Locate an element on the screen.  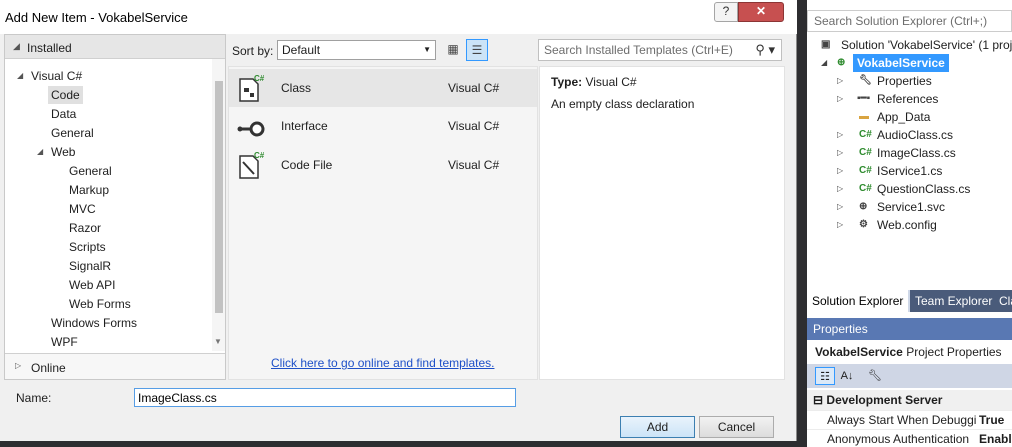
help-button: ? is located at coordinates (726, 12).